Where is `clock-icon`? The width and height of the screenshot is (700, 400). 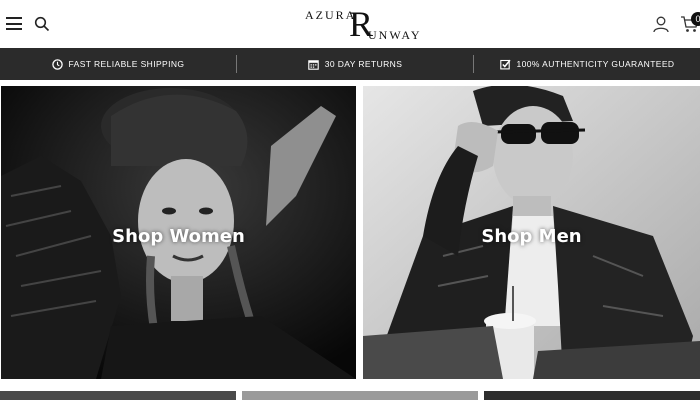 clock-icon is located at coordinates (57, 64).